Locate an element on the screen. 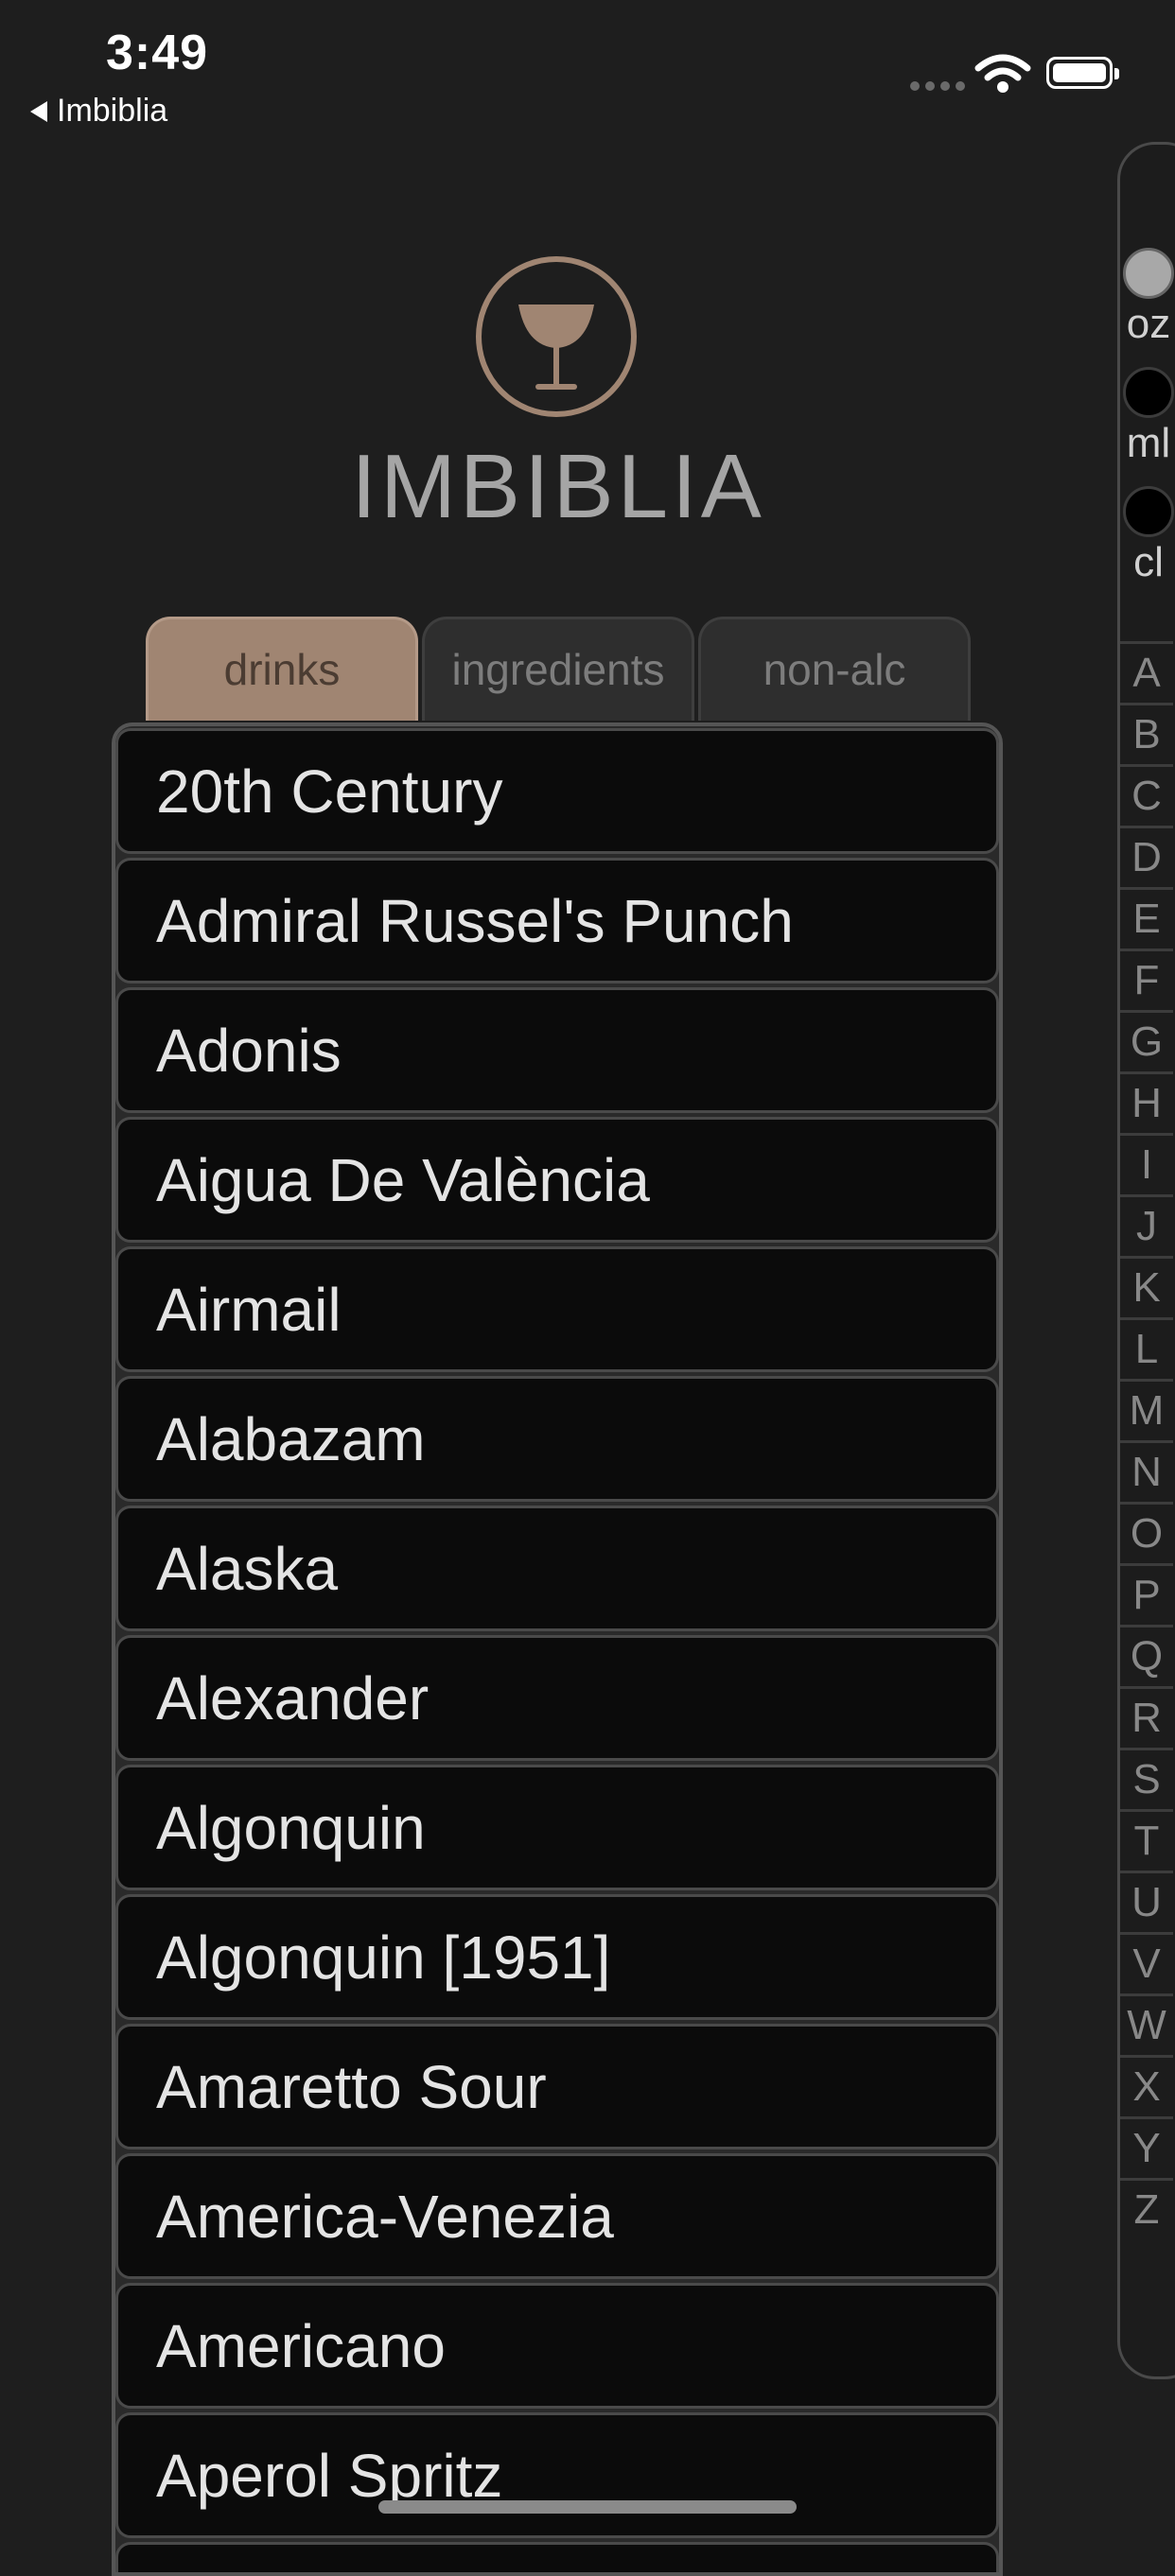 This screenshot has height=2576, width=1175. index-letter-n: N is located at coordinates (1146, 1471).